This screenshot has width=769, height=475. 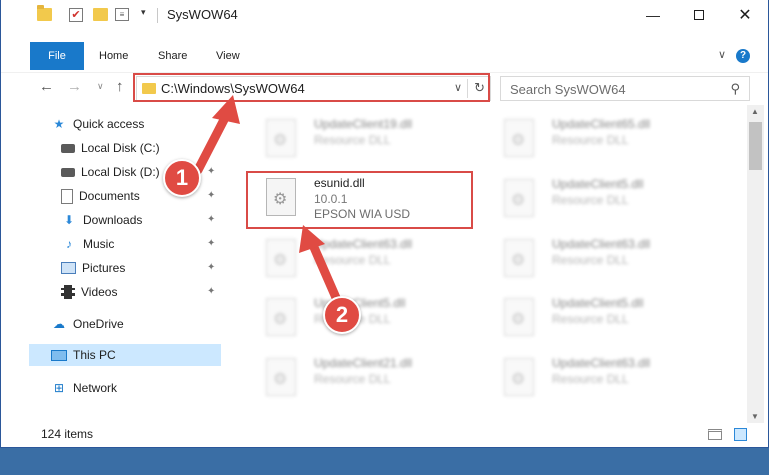 What do you see at coordinates (755, 416) in the screenshot?
I see `scroll-down-icon: ▼` at bounding box center [755, 416].